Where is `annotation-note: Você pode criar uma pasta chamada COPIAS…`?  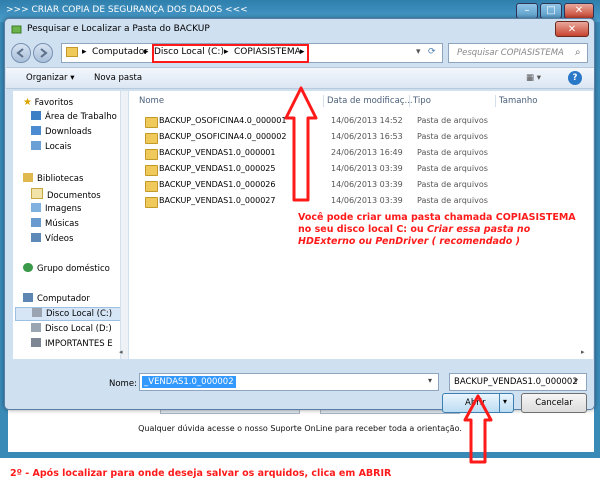
annotation-note: Você pode criar uma pasta chamada COPIAS… is located at coordinates (448, 230).